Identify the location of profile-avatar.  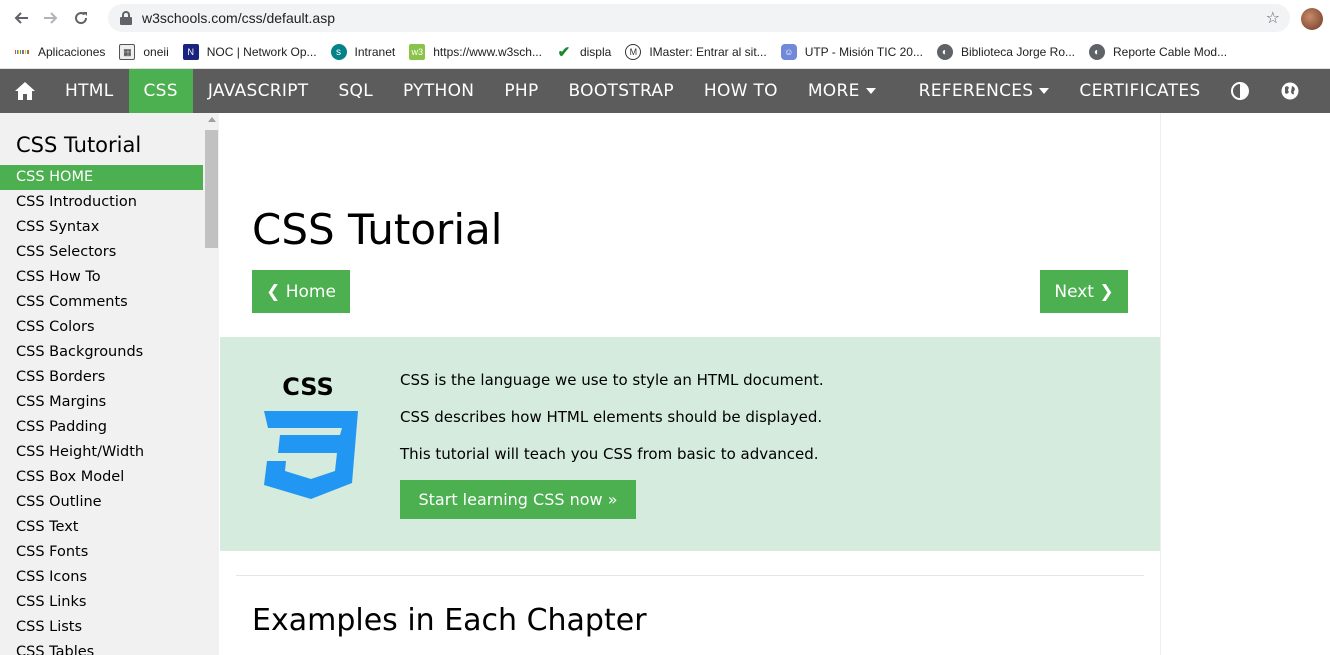
(1312, 19).